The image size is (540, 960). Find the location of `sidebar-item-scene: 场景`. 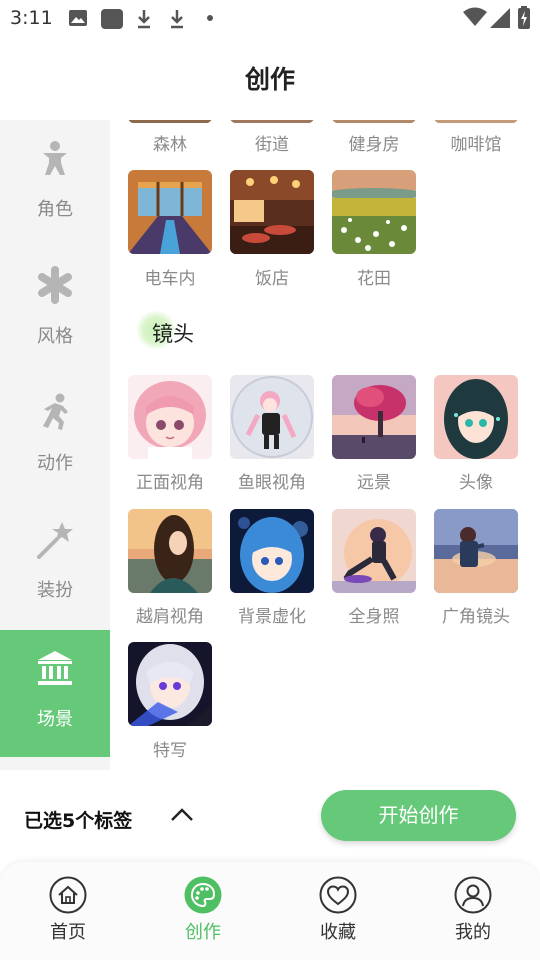

sidebar-item-scene: 场景 is located at coordinates (55, 693).